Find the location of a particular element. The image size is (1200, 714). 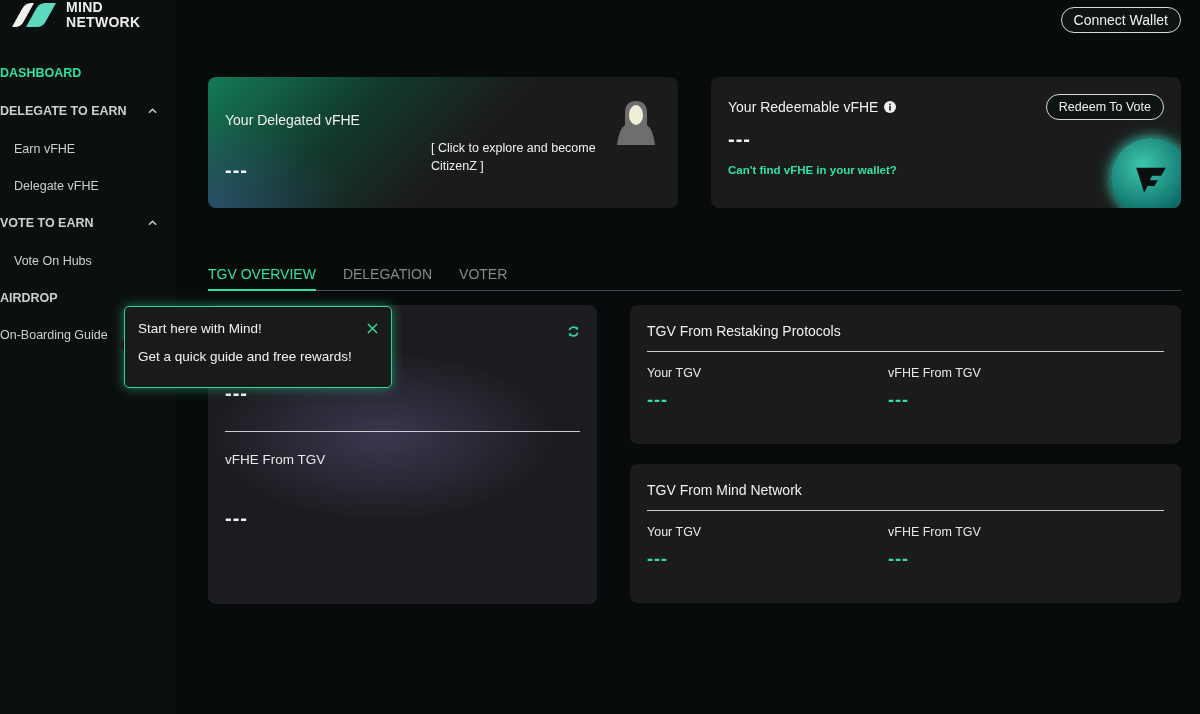

logo-text: NETWORK is located at coordinates (103, 22).